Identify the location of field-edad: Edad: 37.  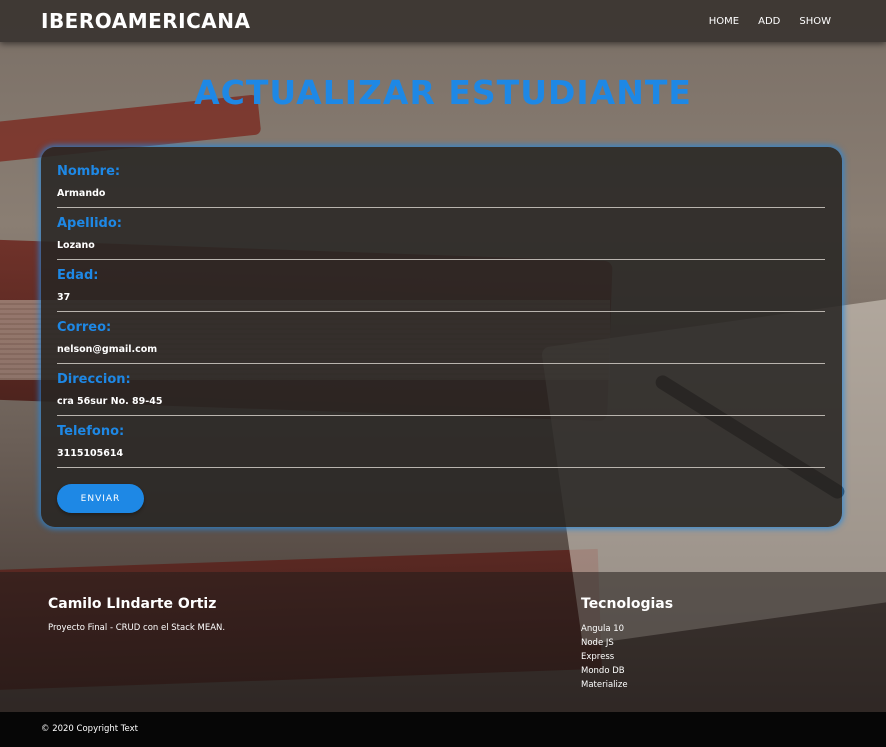
(441, 290).